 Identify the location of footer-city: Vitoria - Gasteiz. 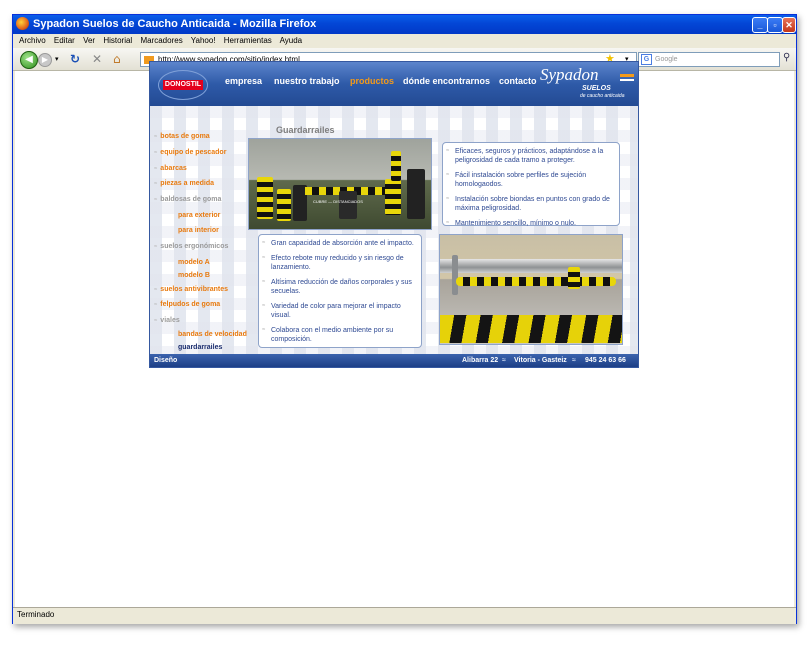
(540, 360).